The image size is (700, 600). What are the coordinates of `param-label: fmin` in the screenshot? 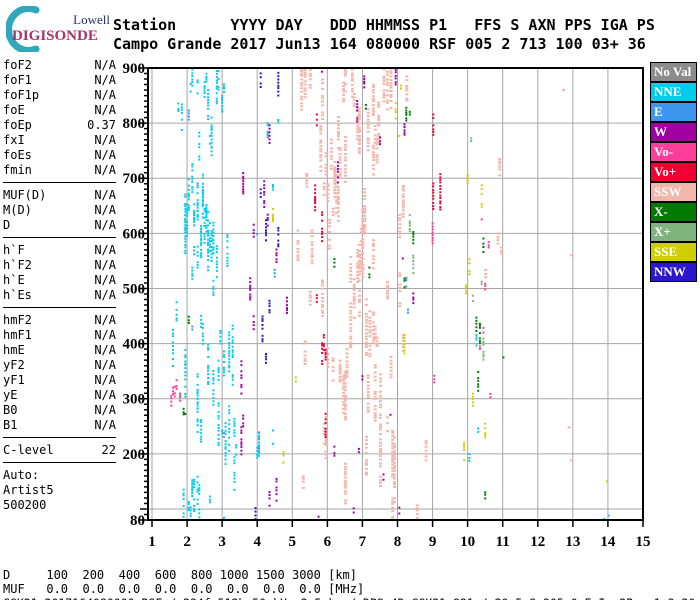 It's located at (17, 170).